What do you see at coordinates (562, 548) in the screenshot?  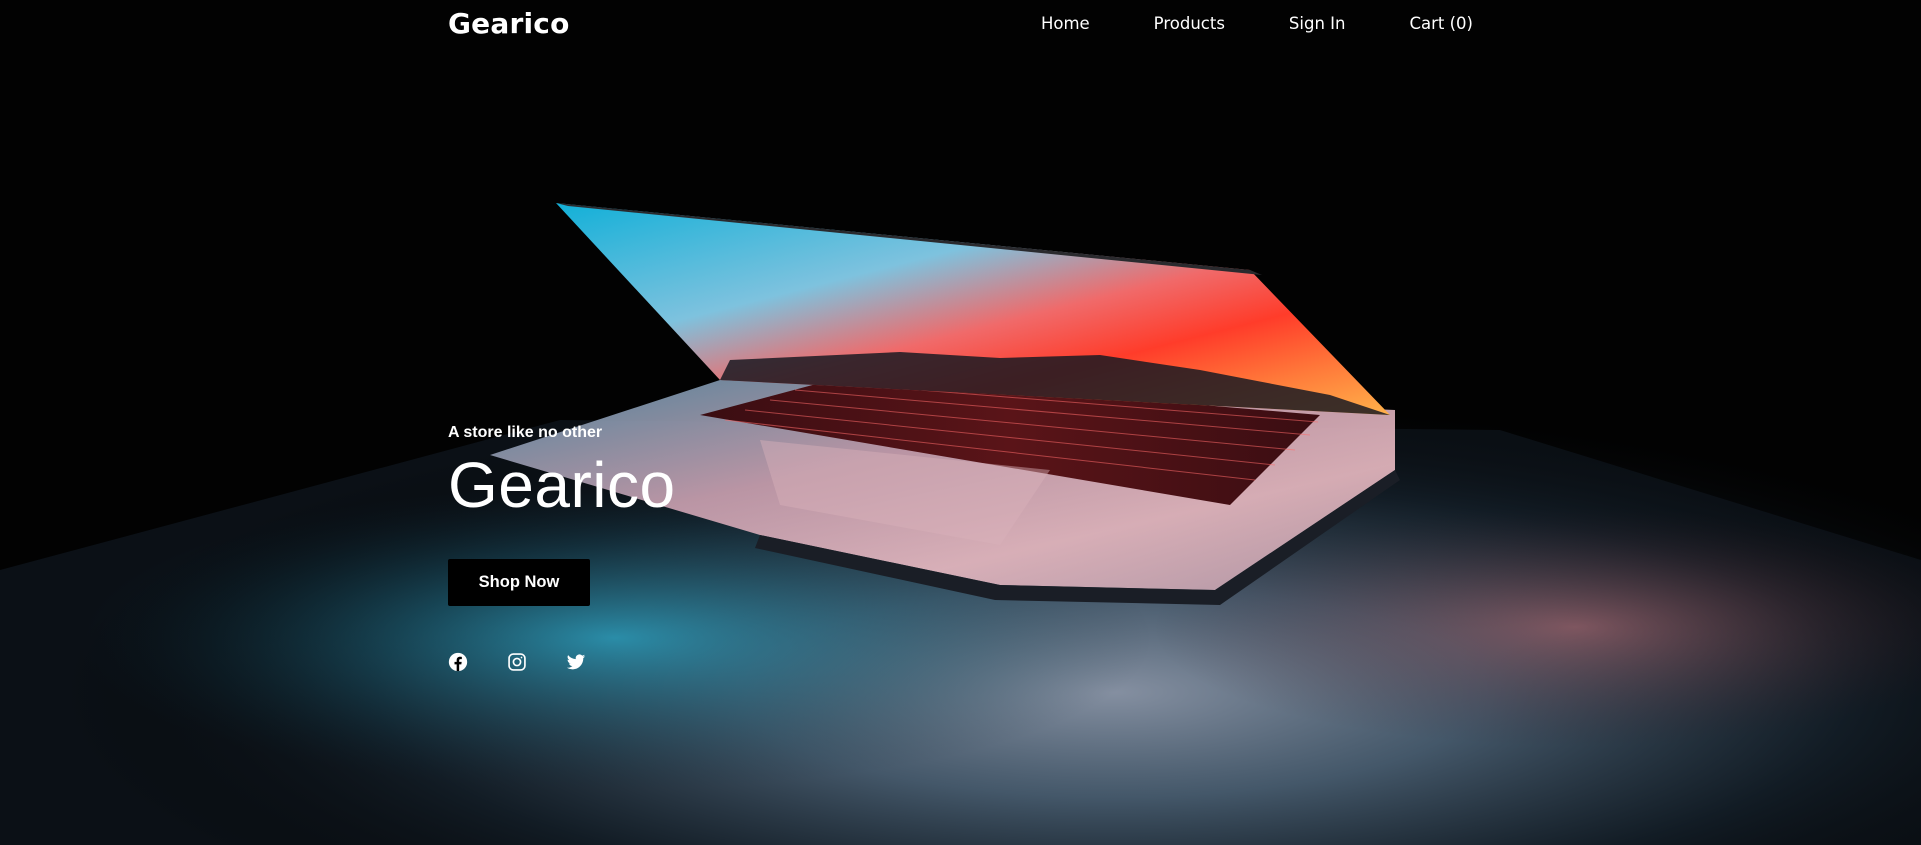 I see `hero-section: A store like no other Gearico Shop Now` at bounding box center [562, 548].